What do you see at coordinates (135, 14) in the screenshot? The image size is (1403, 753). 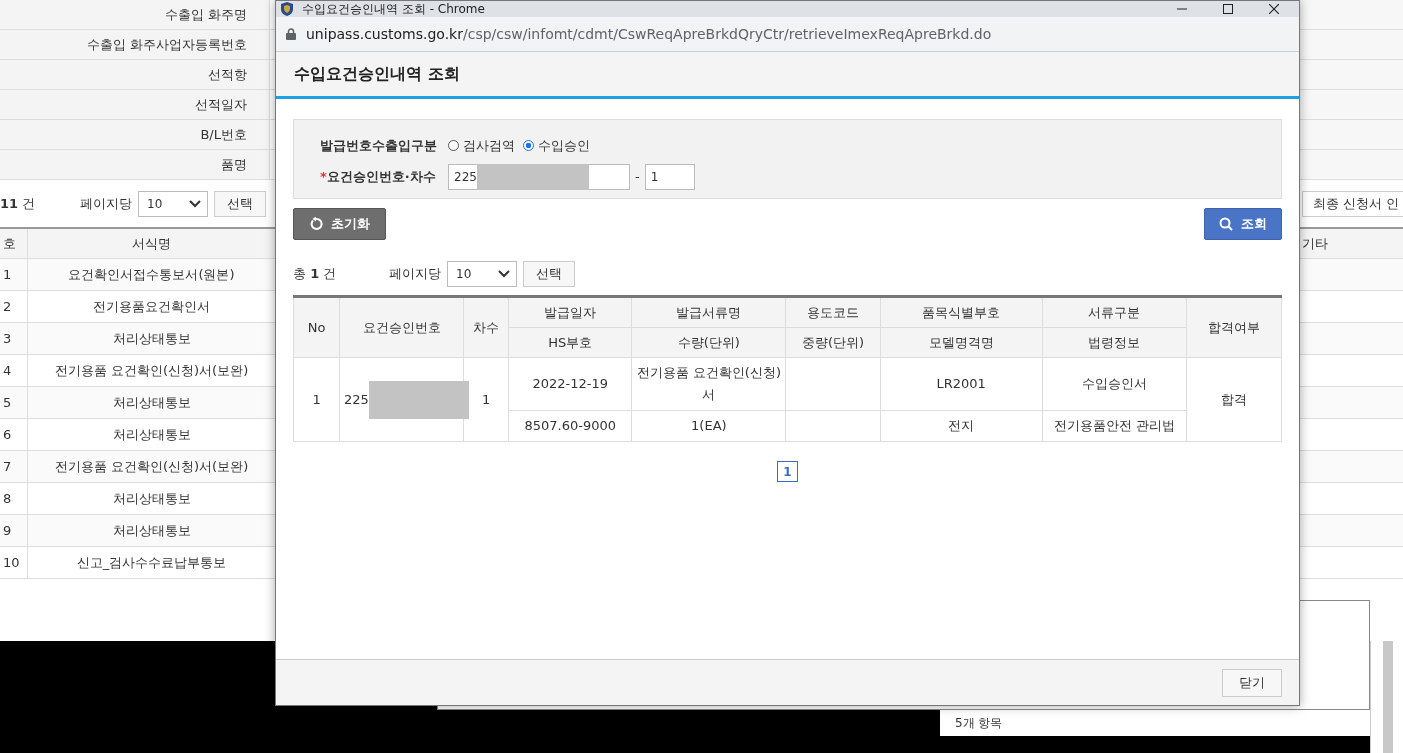 I see `field-label: 수출입 화주명` at bounding box center [135, 14].